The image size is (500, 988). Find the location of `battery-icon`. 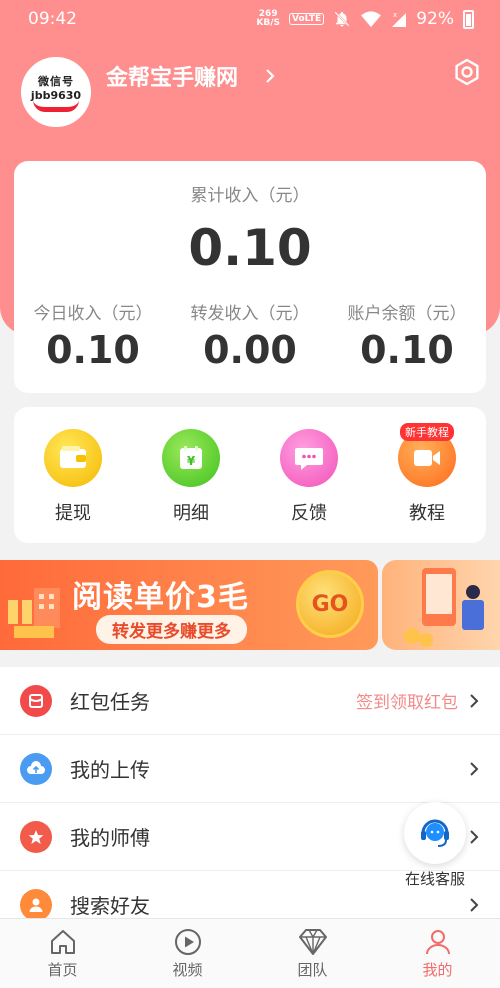

battery-icon is located at coordinates (468, 19).